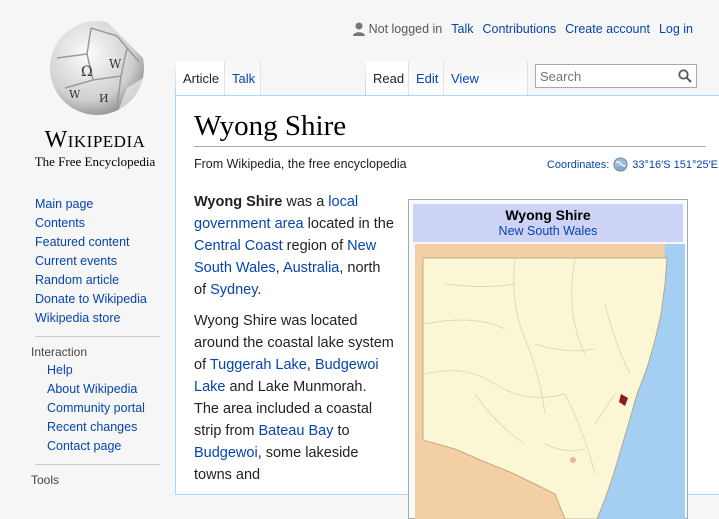  I want to click on logo-tagline: The Free Encyclopedia, so click(95, 161).